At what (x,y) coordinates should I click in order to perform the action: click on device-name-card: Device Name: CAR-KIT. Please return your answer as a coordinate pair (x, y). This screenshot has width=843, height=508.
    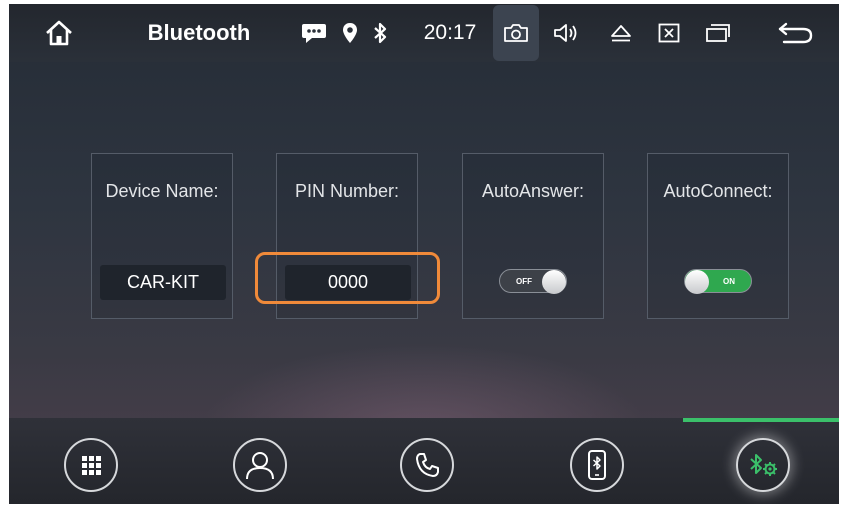
    Looking at the image, I should click on (162, 236).